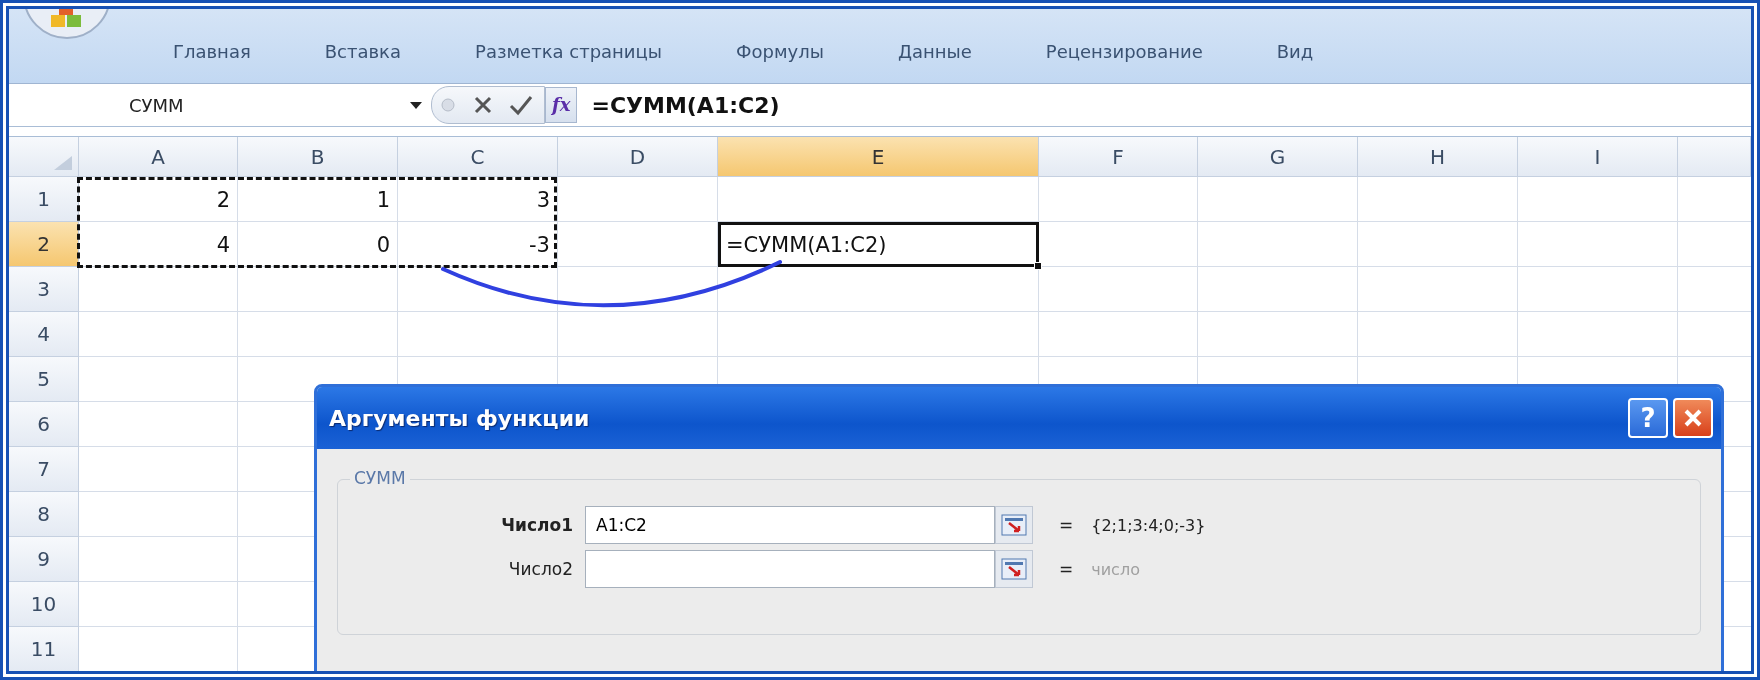 The width and height of the screenshot is (1760, 680). Describe the element at coordinates (638, 157) in the screenshot. I see `column-header: D` at that location.